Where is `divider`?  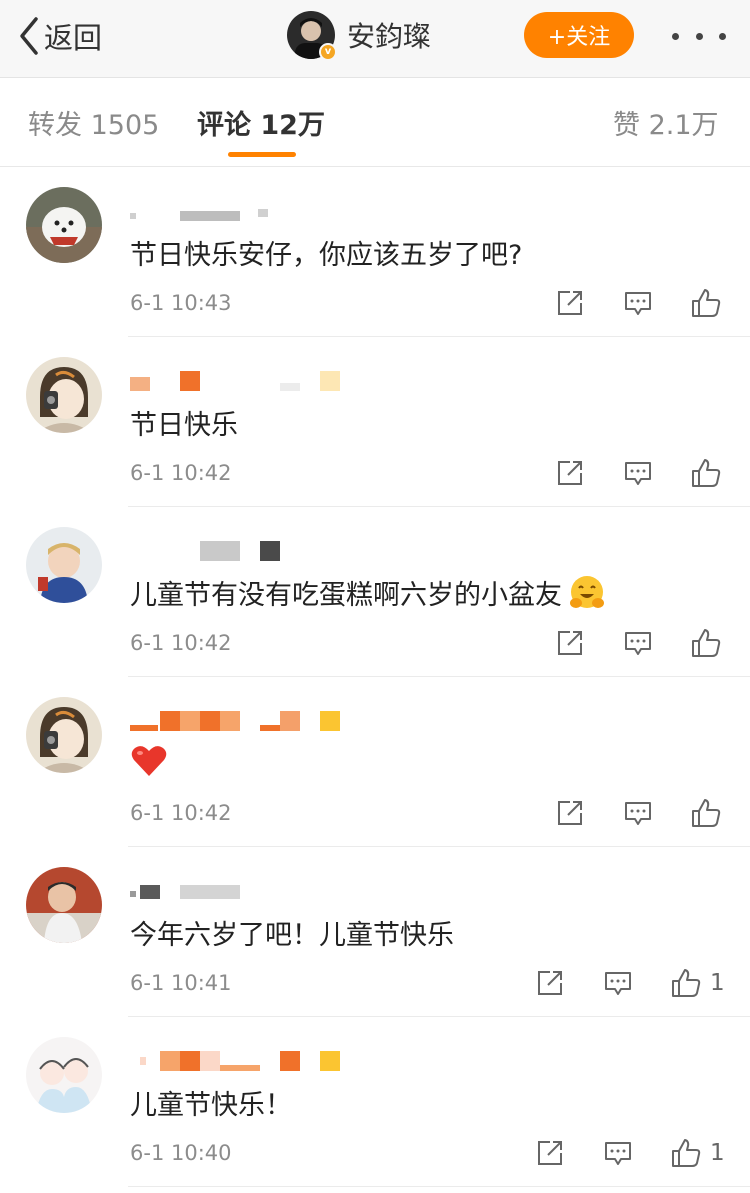
divider is located at coordinates (439, 1186).